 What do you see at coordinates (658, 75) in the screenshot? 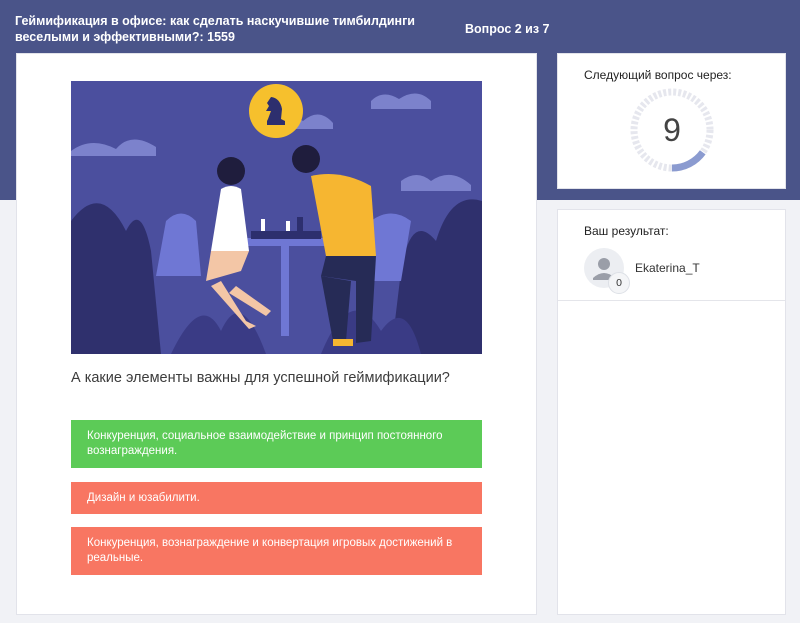
I see `timer-label: Следующий вопрос через:` at bounding box center [658, 75].